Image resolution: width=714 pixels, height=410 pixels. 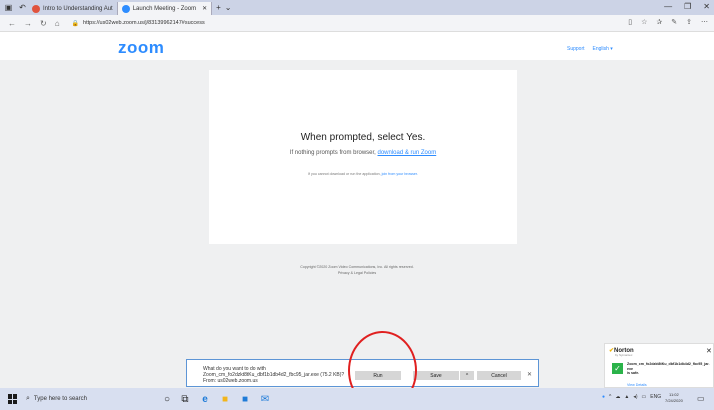 What do you see at coordinates (185, 399) in the screenshot?
I see `task-view-icon: ⧉` at bounding box center [185, 399].